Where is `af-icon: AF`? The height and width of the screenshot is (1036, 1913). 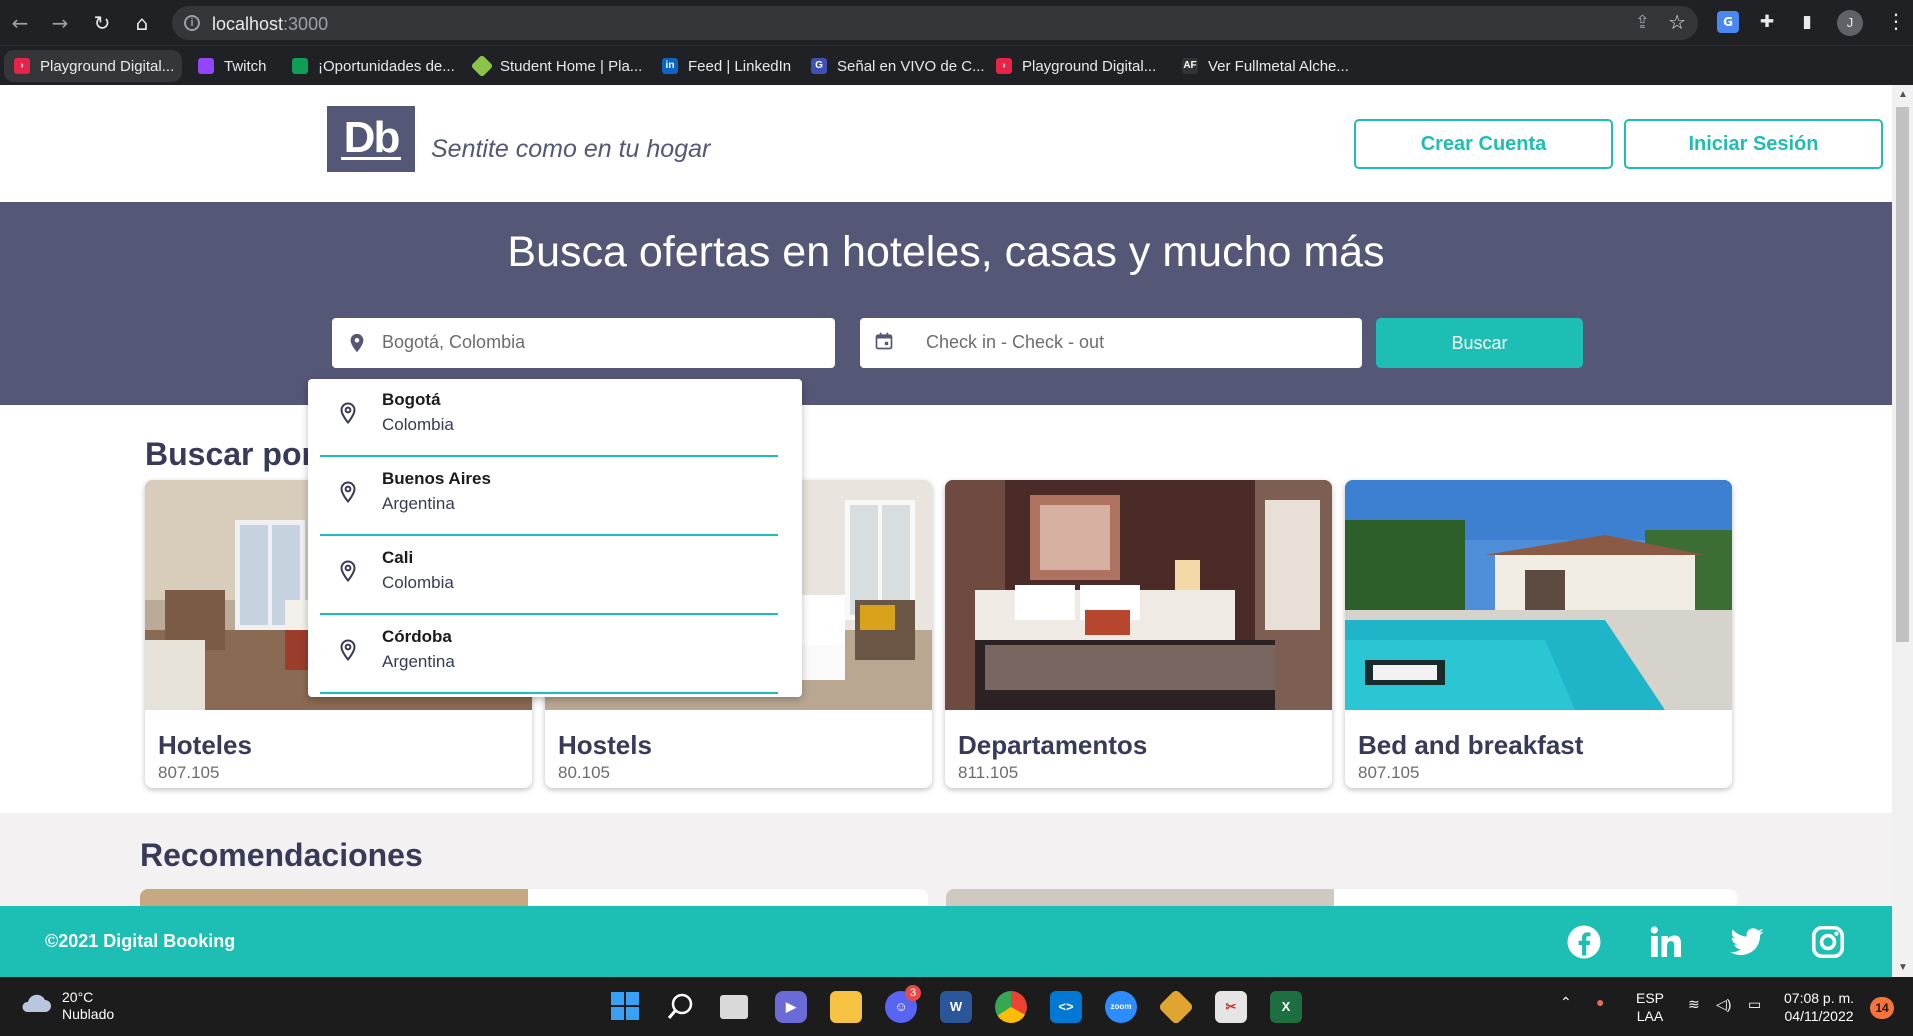
af-icon: AF is located at coordinates (1190, 66).